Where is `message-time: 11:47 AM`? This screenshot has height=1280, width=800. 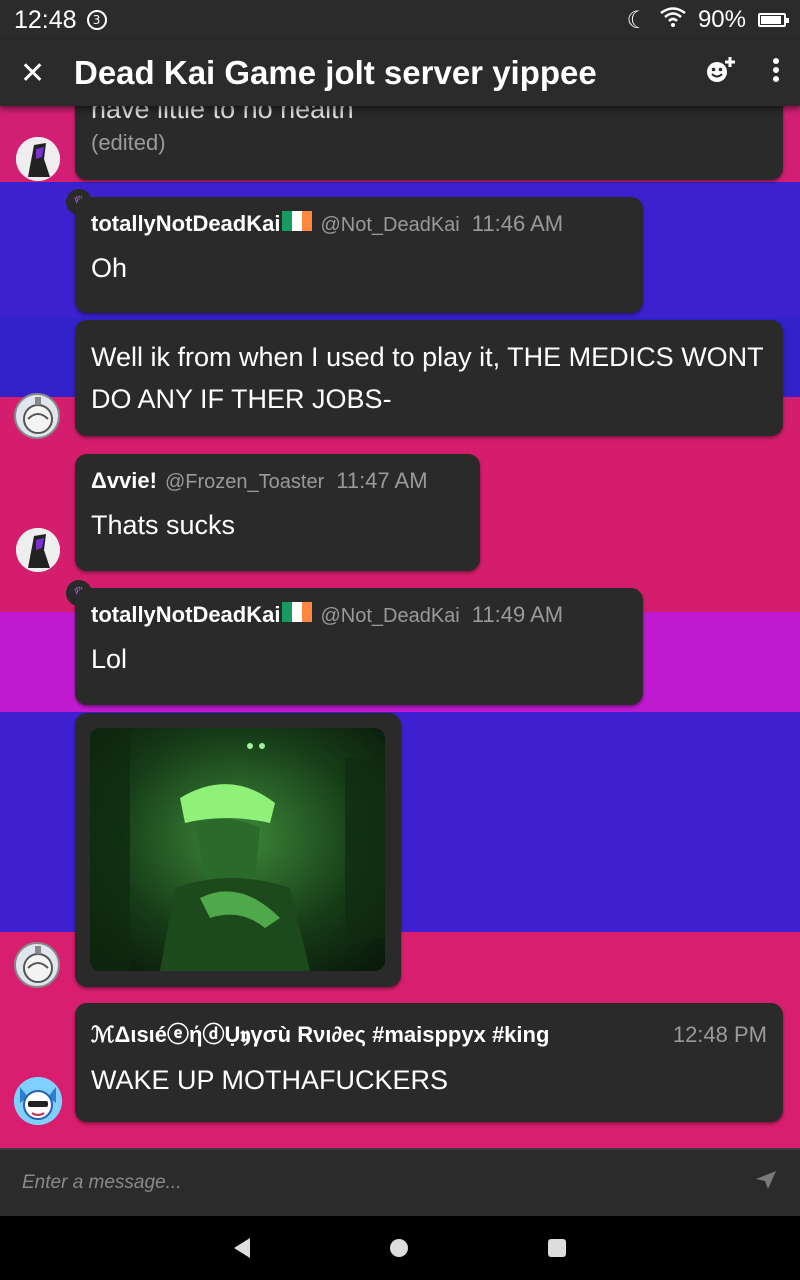 message-time: 11:47 AM is located at coordinates (382, 480).